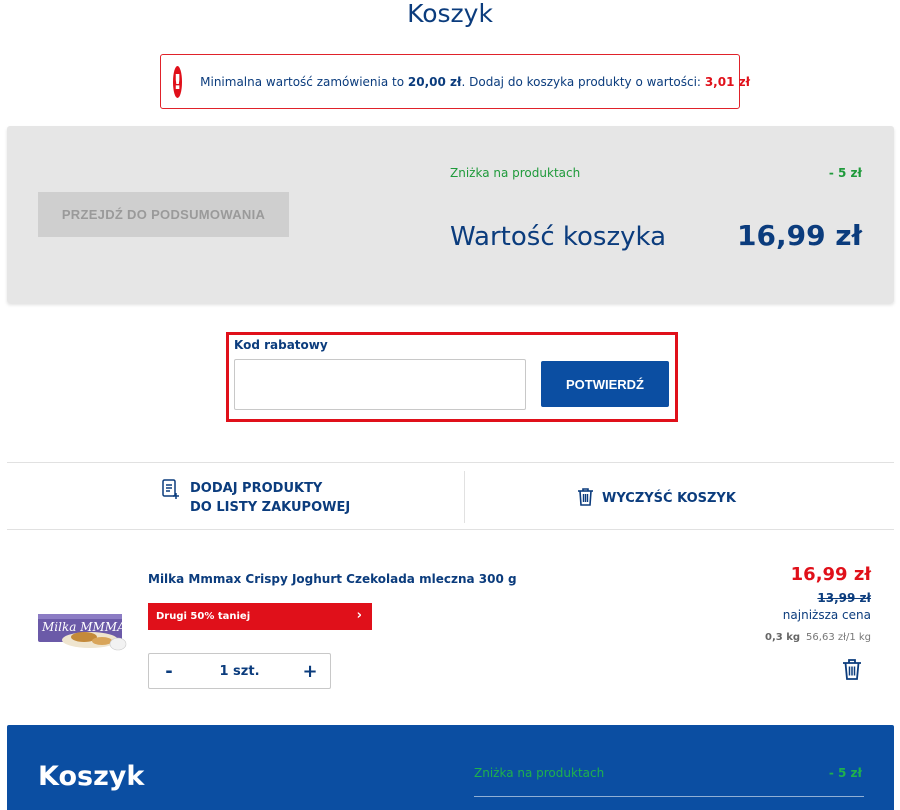  What do you see at coordinates (450, 767) in the screenshot?
I see `sticky-cart-bar: Koszyk Zniżka na produktach - 5 zł` at bounding box center [450, 767].